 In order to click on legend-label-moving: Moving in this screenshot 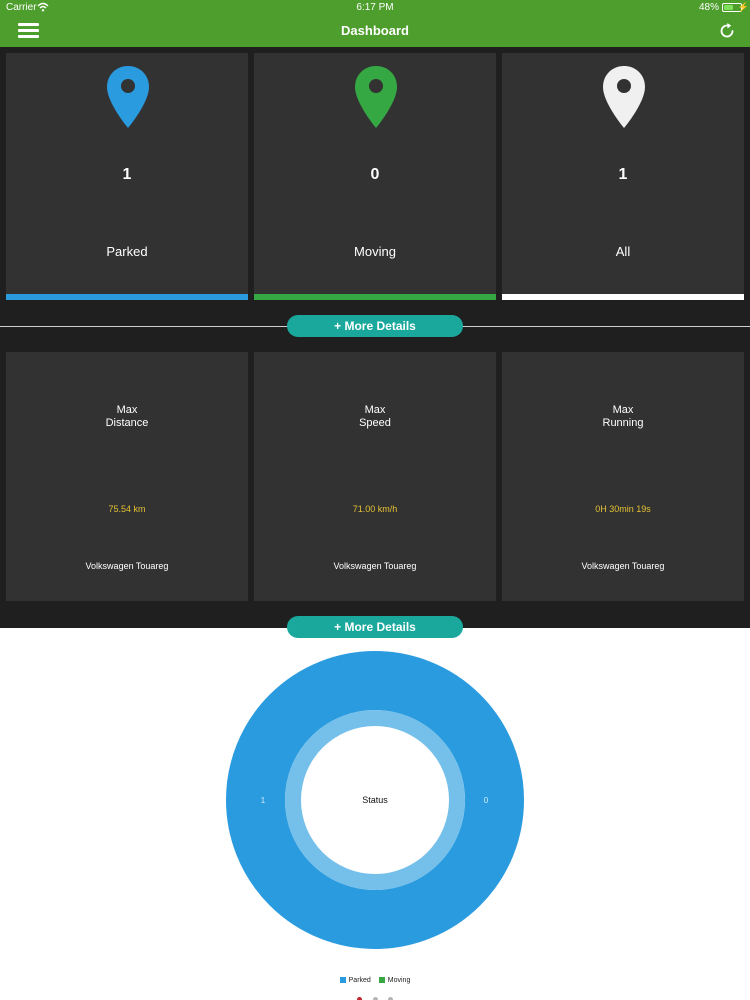, I will do `click(399, 980)`.